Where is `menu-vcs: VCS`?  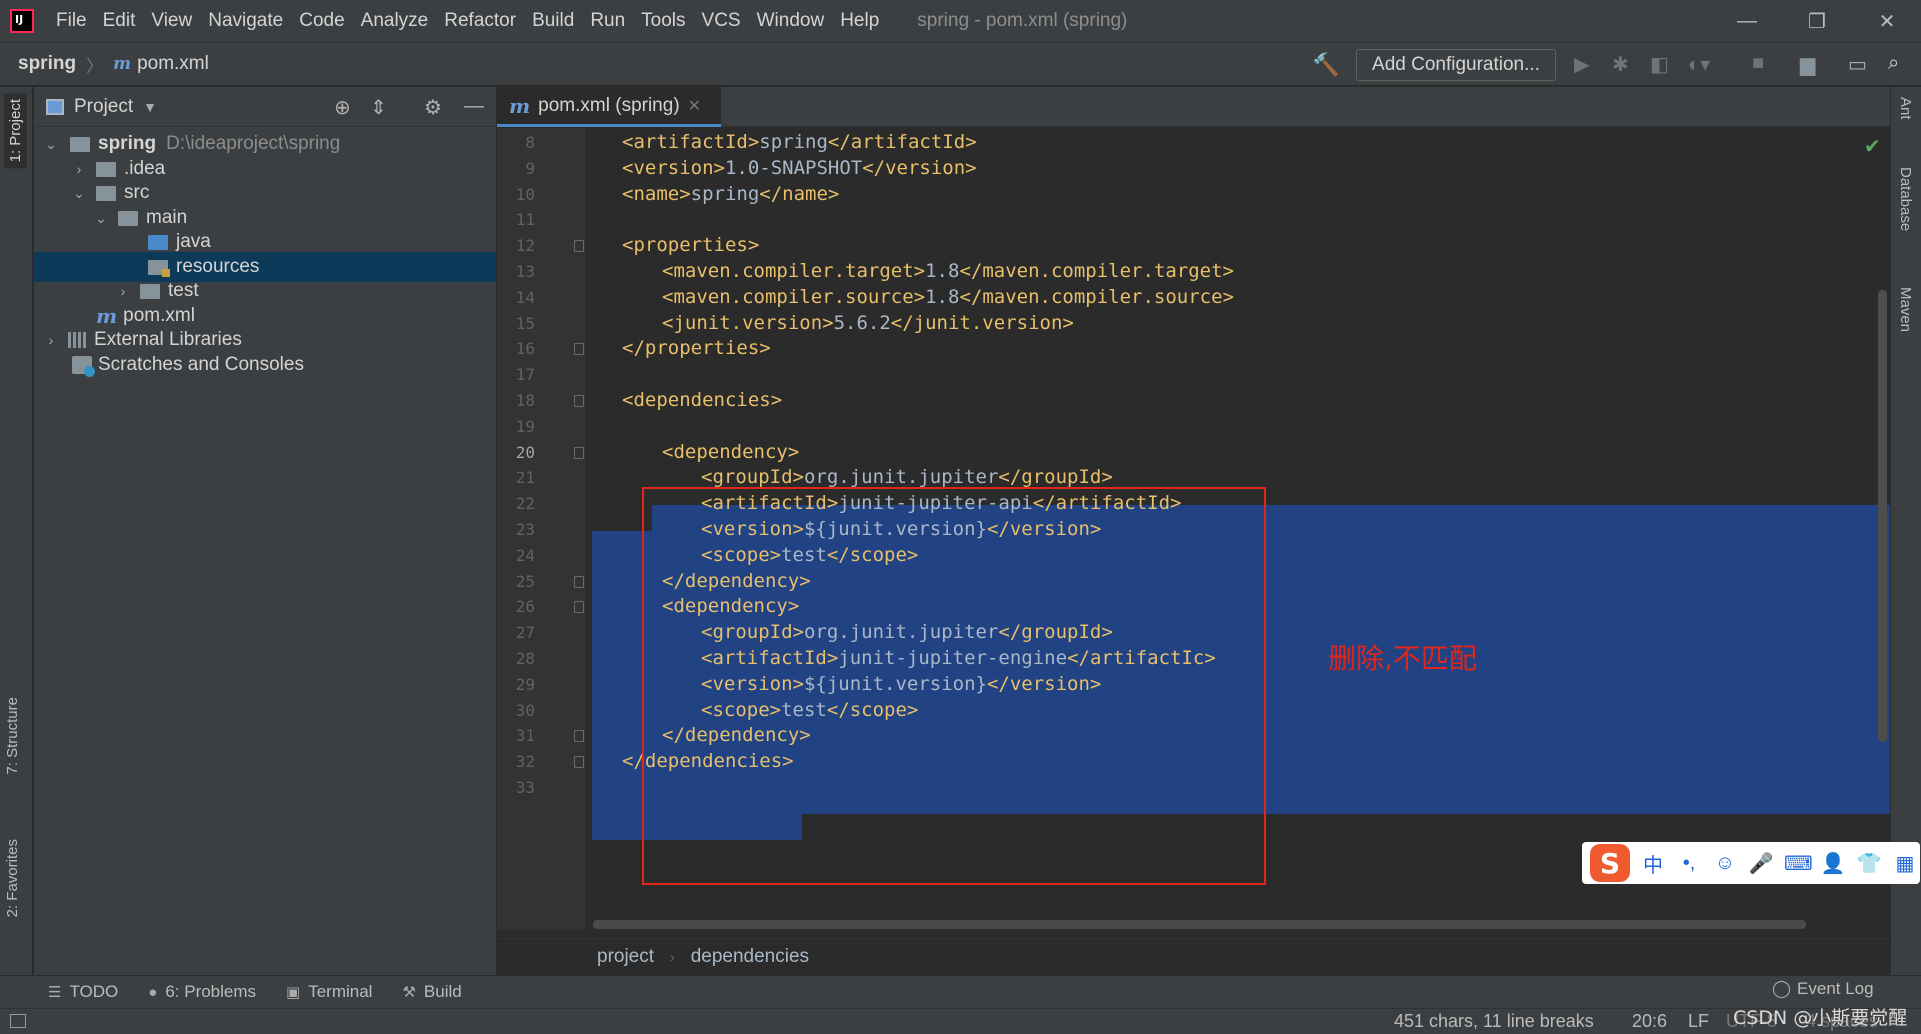
menu-vcs: VCS is located at coordinates (721, 21).